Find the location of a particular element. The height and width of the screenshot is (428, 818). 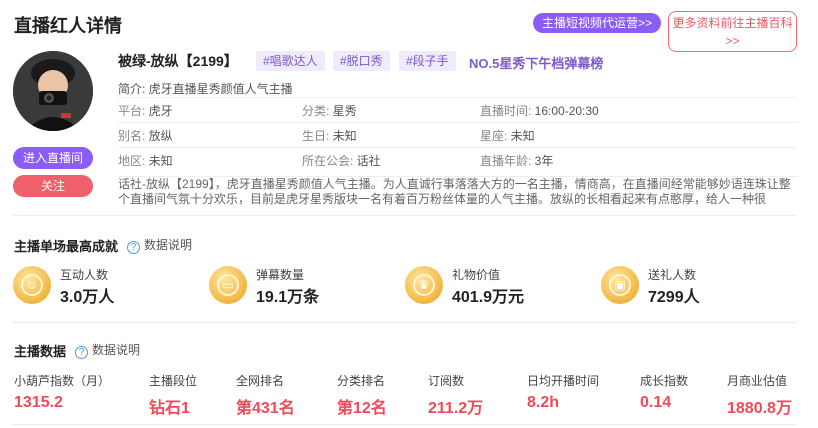

metric-hulu-index: 小葫芦指数（月） 1315.2 is located at coordinates (62, 392).